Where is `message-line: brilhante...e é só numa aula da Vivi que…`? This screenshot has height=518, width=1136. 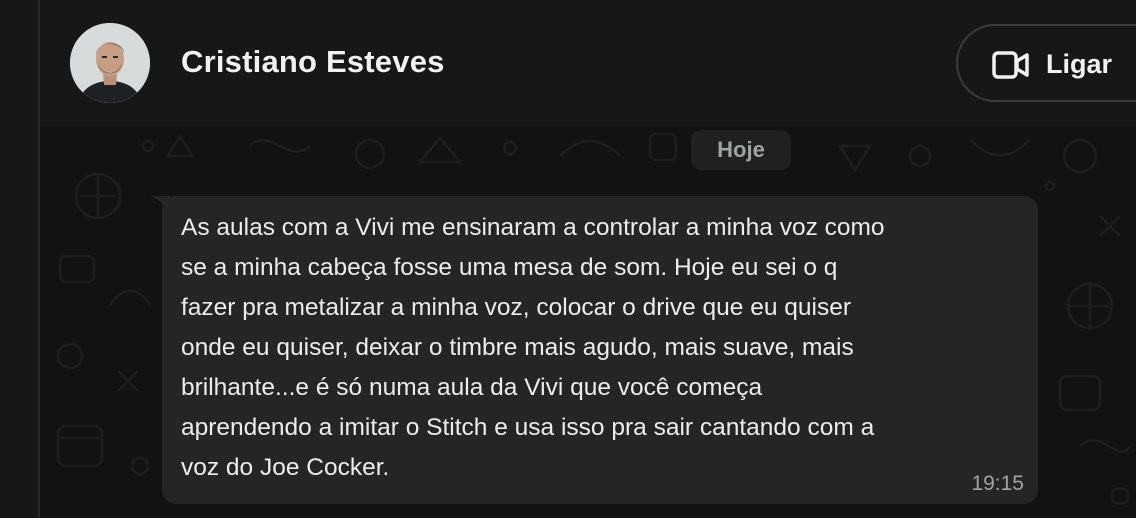
message-line: brilhante...e é só numa aula da Vivi que… is located at coordinates (472, 387).